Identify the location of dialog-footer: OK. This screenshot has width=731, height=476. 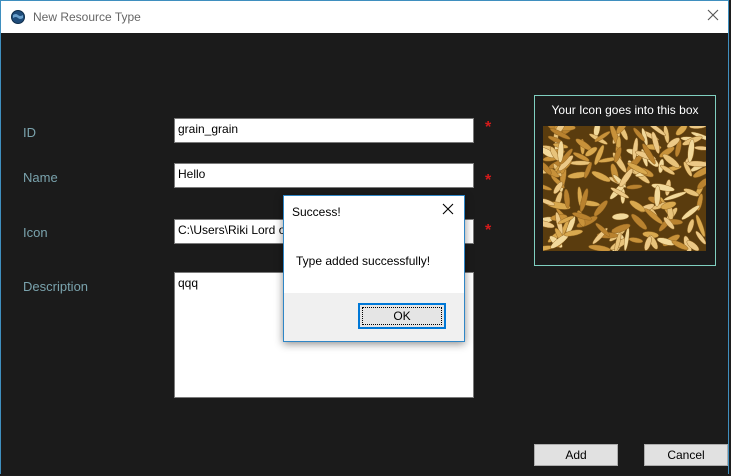
(374, 317).